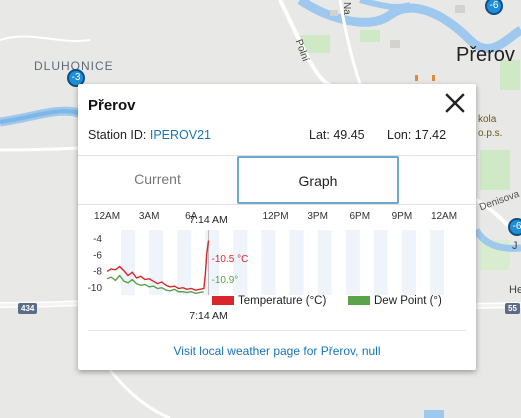  I want to click on legend-dew-point-swatch, so click(359, 300).